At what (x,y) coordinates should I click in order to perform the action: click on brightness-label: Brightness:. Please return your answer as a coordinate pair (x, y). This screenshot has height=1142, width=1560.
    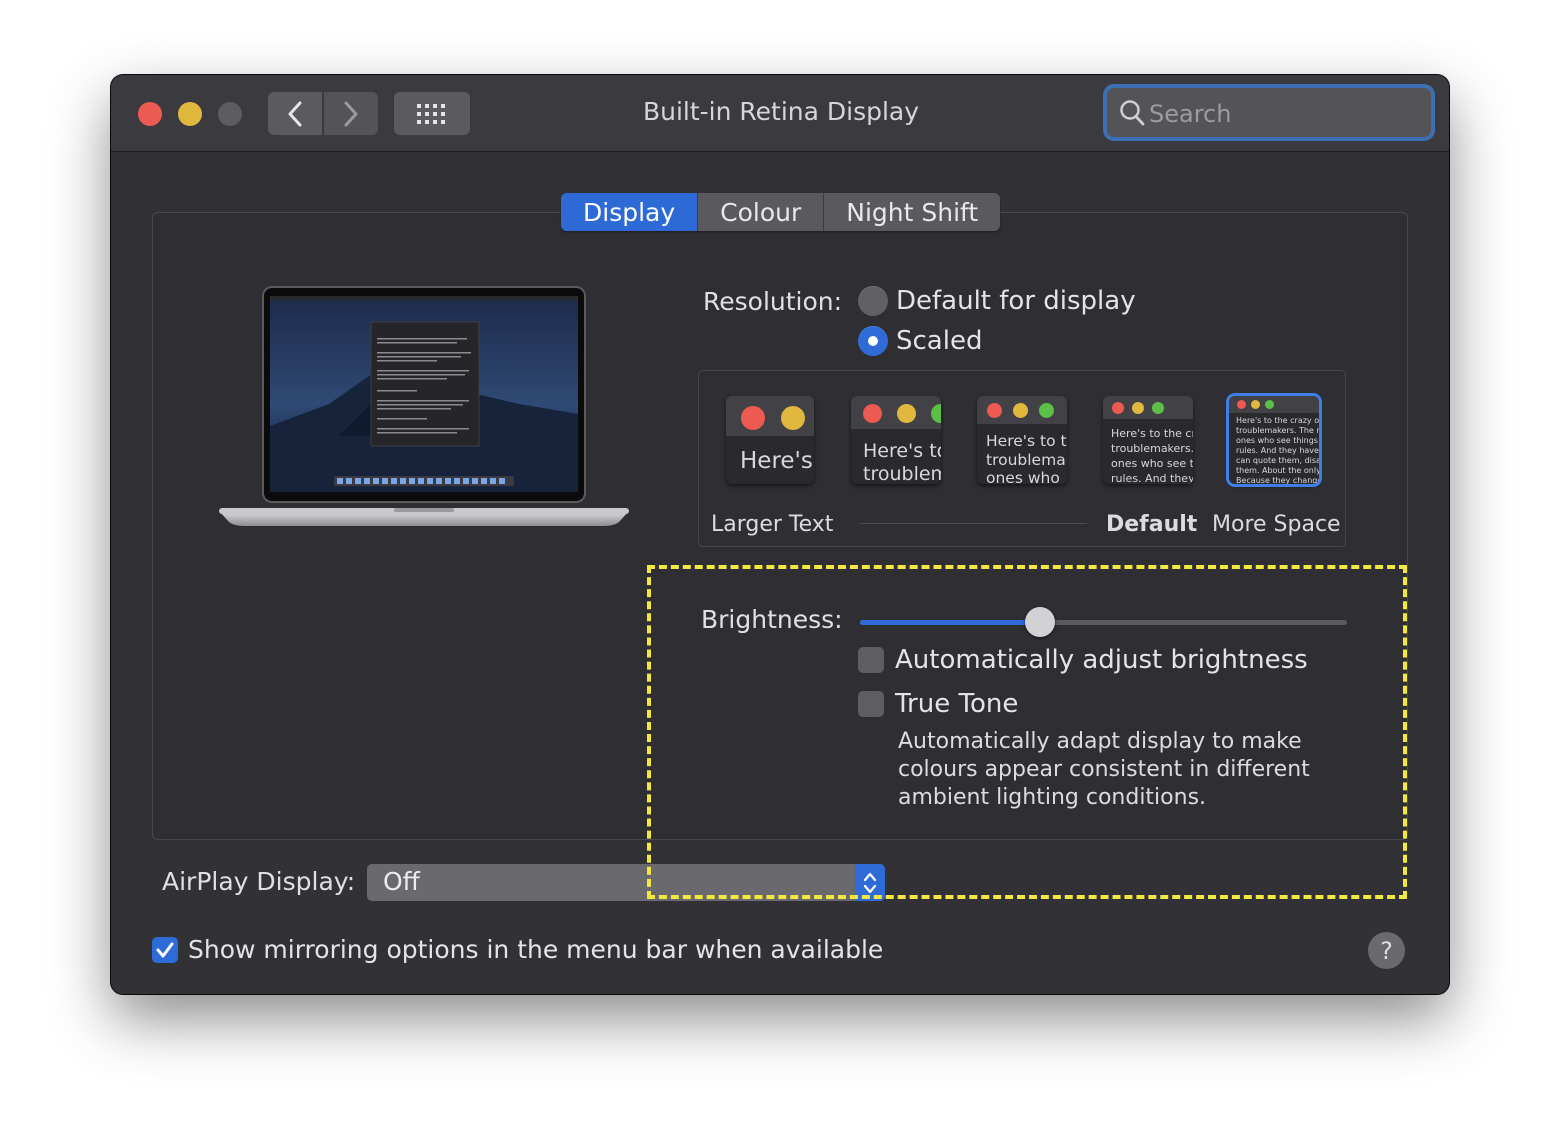
    Looking at the image, I should click on (772, 619).